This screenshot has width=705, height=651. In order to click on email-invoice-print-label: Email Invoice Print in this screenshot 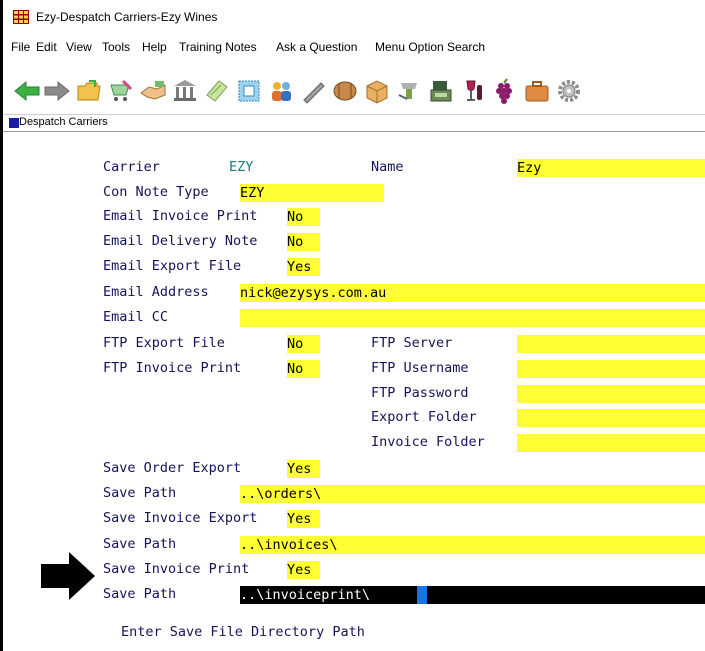, I will do `click(180, 216)`.